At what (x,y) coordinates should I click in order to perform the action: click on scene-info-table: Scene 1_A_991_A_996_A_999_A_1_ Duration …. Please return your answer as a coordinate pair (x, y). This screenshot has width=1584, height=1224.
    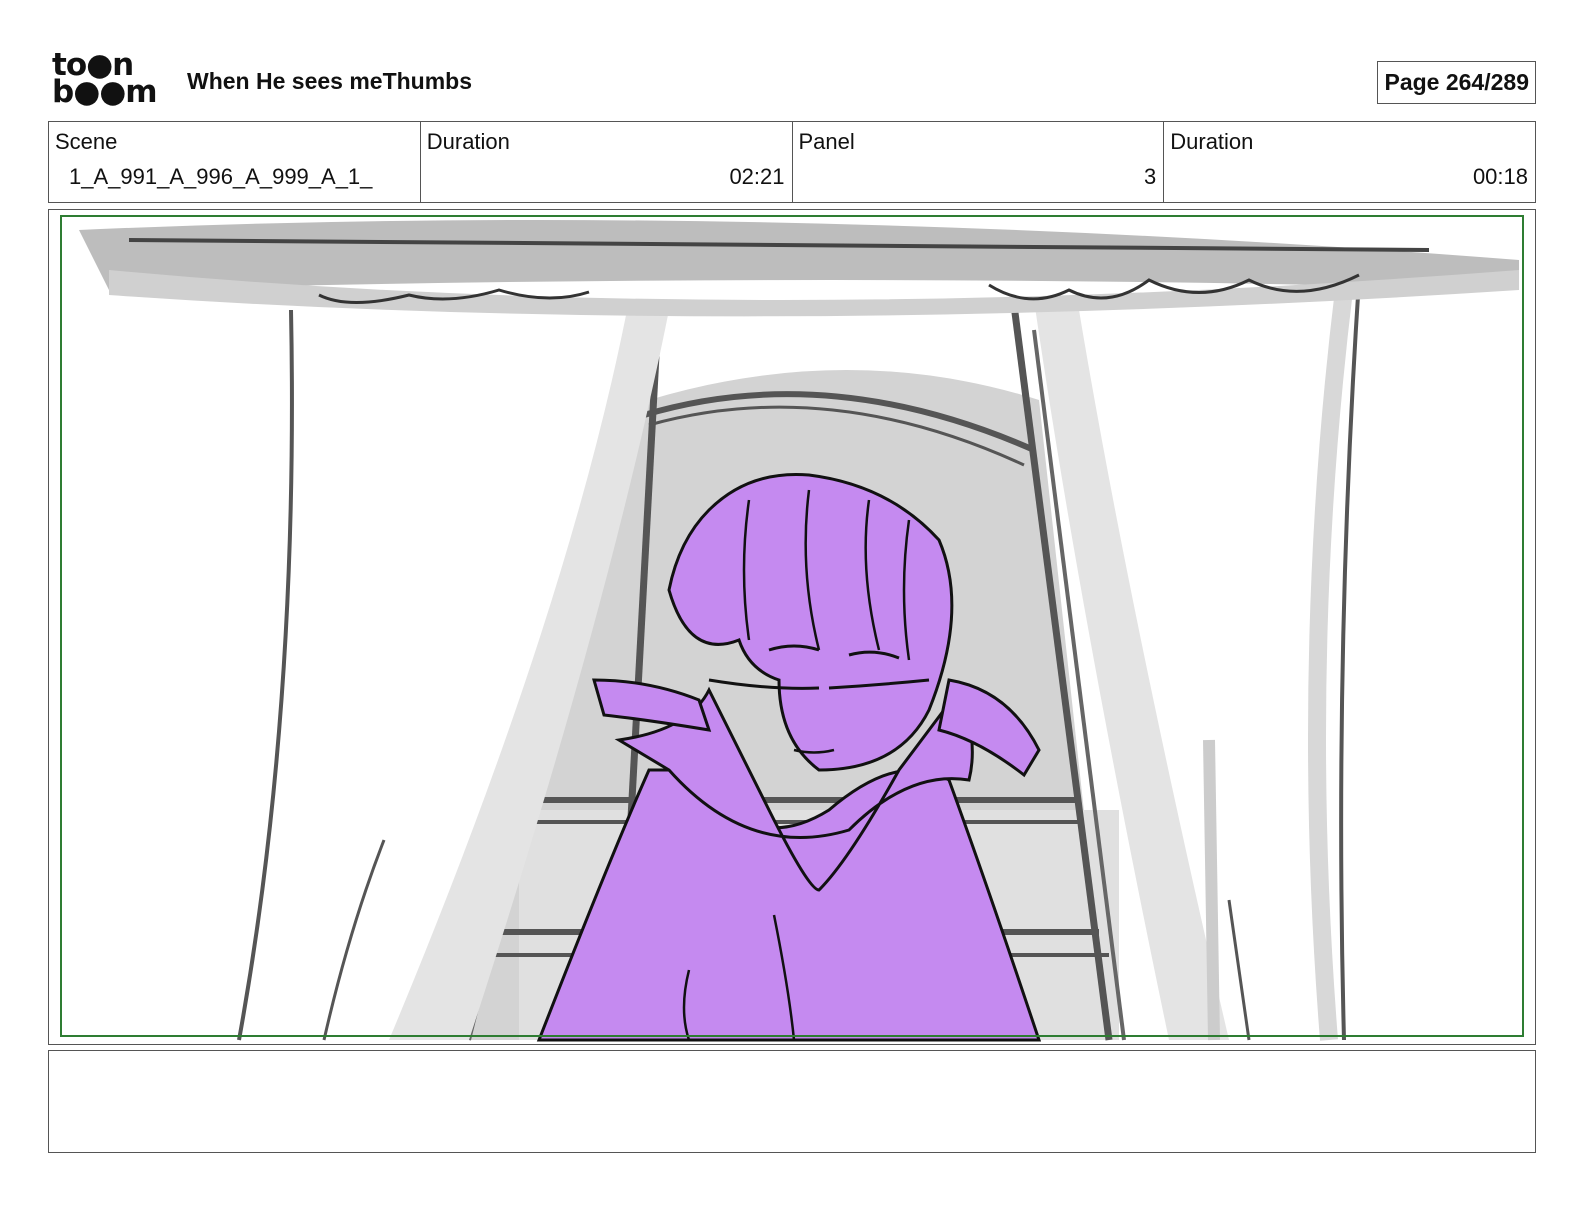
    Looking at the image, I should click on (792, 162).